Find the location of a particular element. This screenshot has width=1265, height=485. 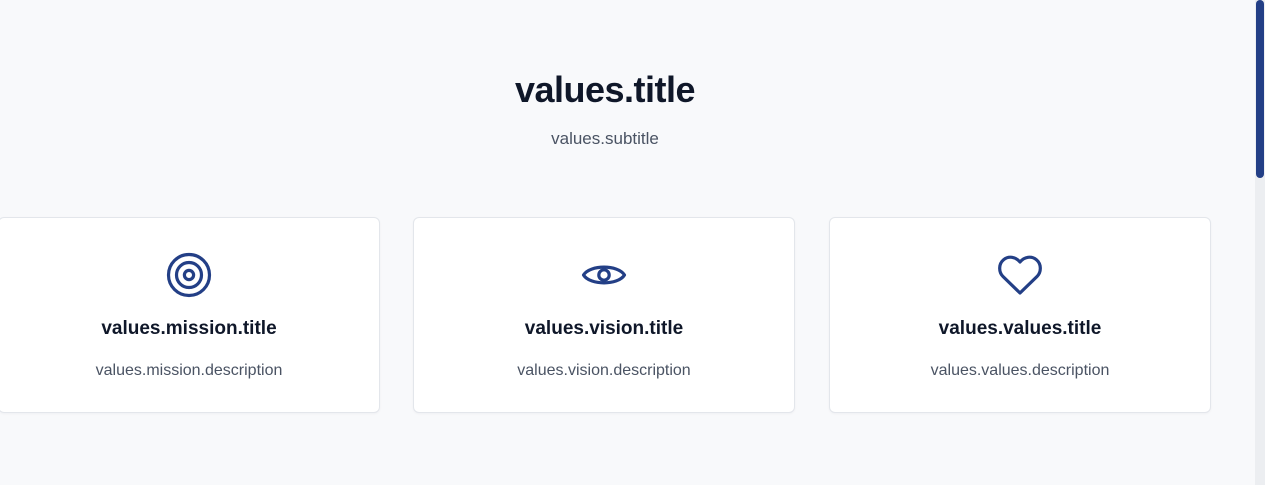

mission-description: values.mission.description is located at coordinates (189, 370).